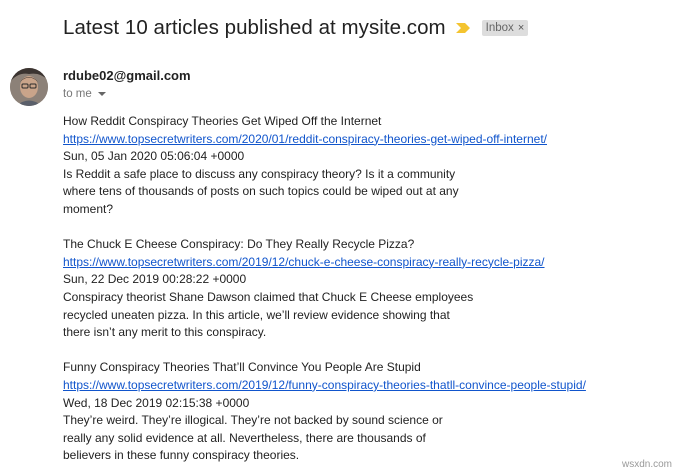  I want to click on inbox-label-chip: Inbox ×, so click(505, 28).